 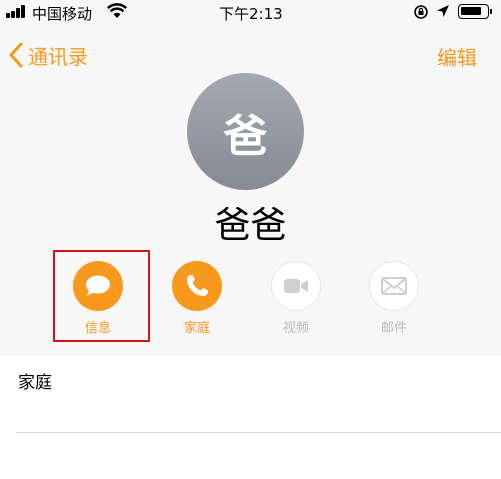 I want to click on back-button-label: 通讯录, so click(x=58, y=56).